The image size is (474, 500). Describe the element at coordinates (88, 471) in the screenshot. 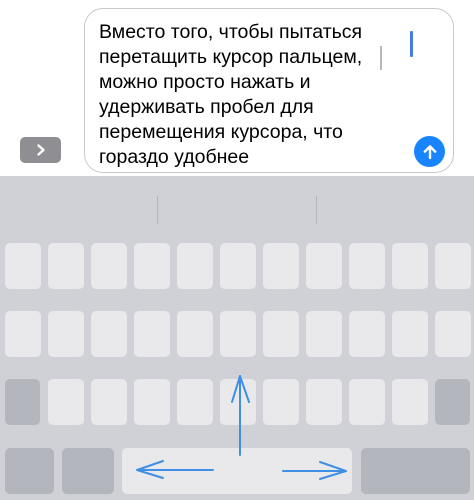

I see `globe-key` at that location.